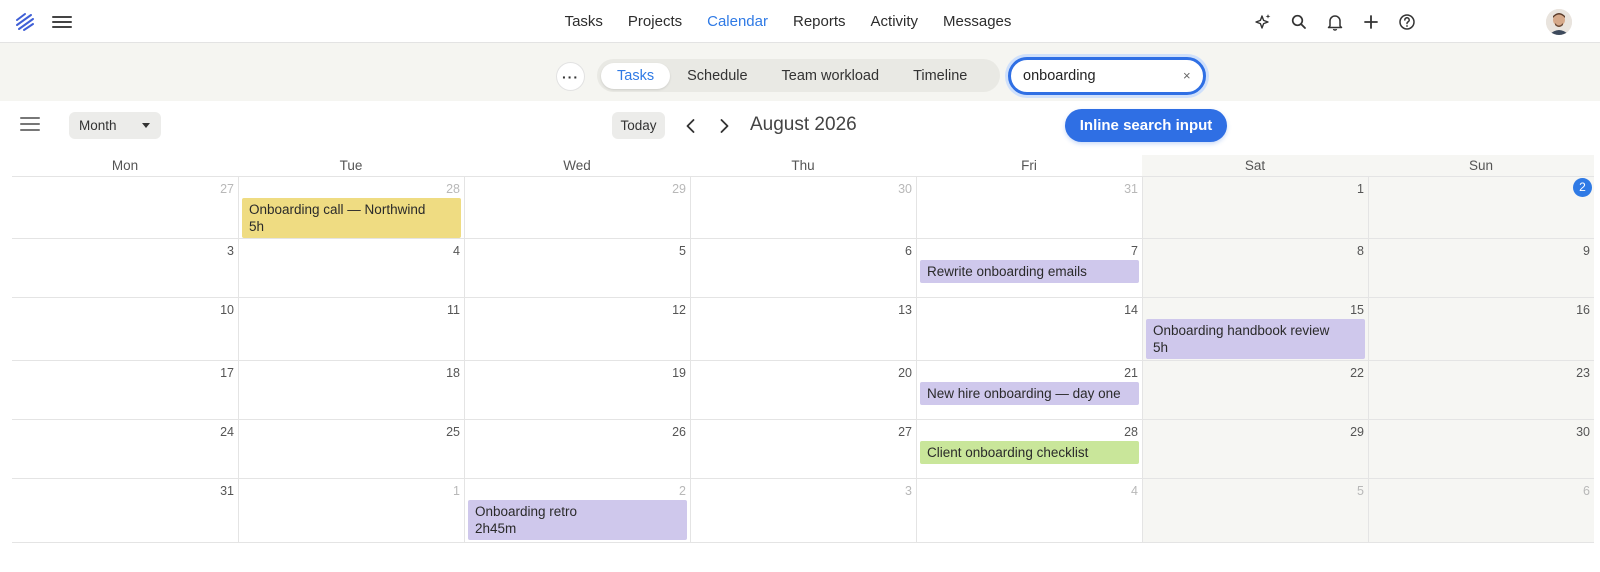 The width and height of the screenshot is (1600, 572). Describe the element at coordinates (577, 449) in the screenshot. I see `day-cell: 26` at that location.